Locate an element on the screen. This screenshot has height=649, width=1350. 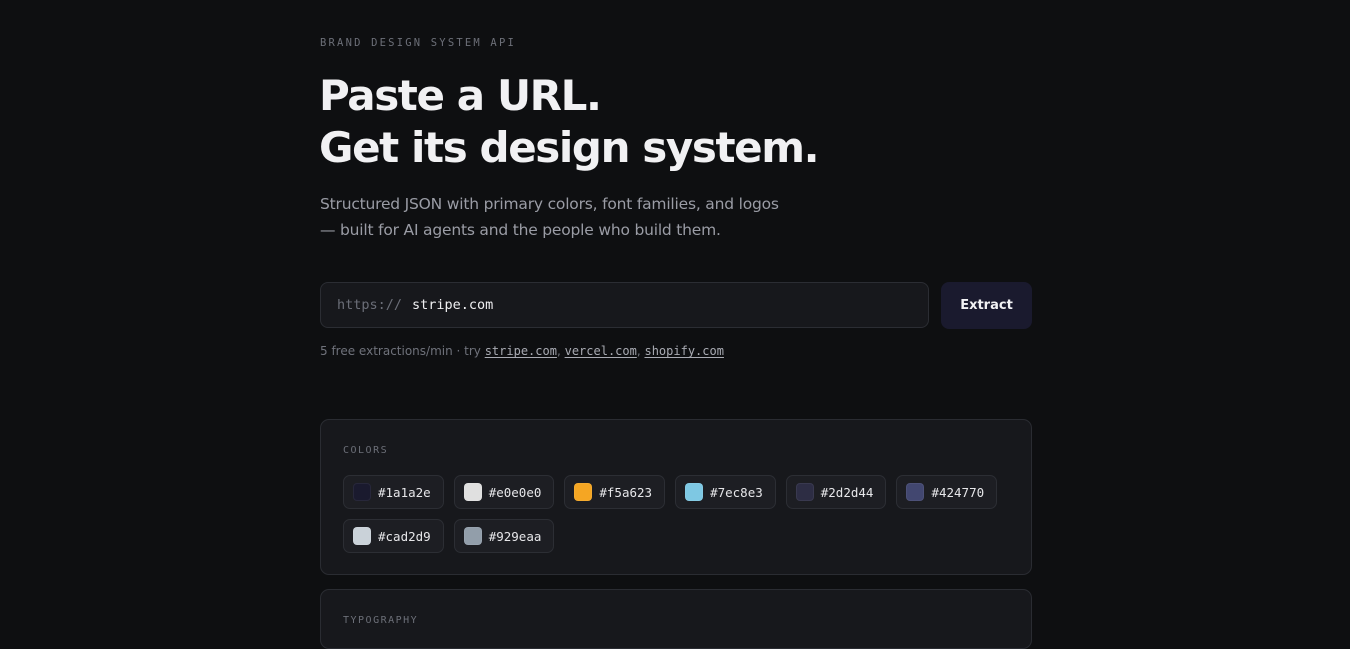
color-swatch: #7ec8e3 is located at coordinates (725, 492).